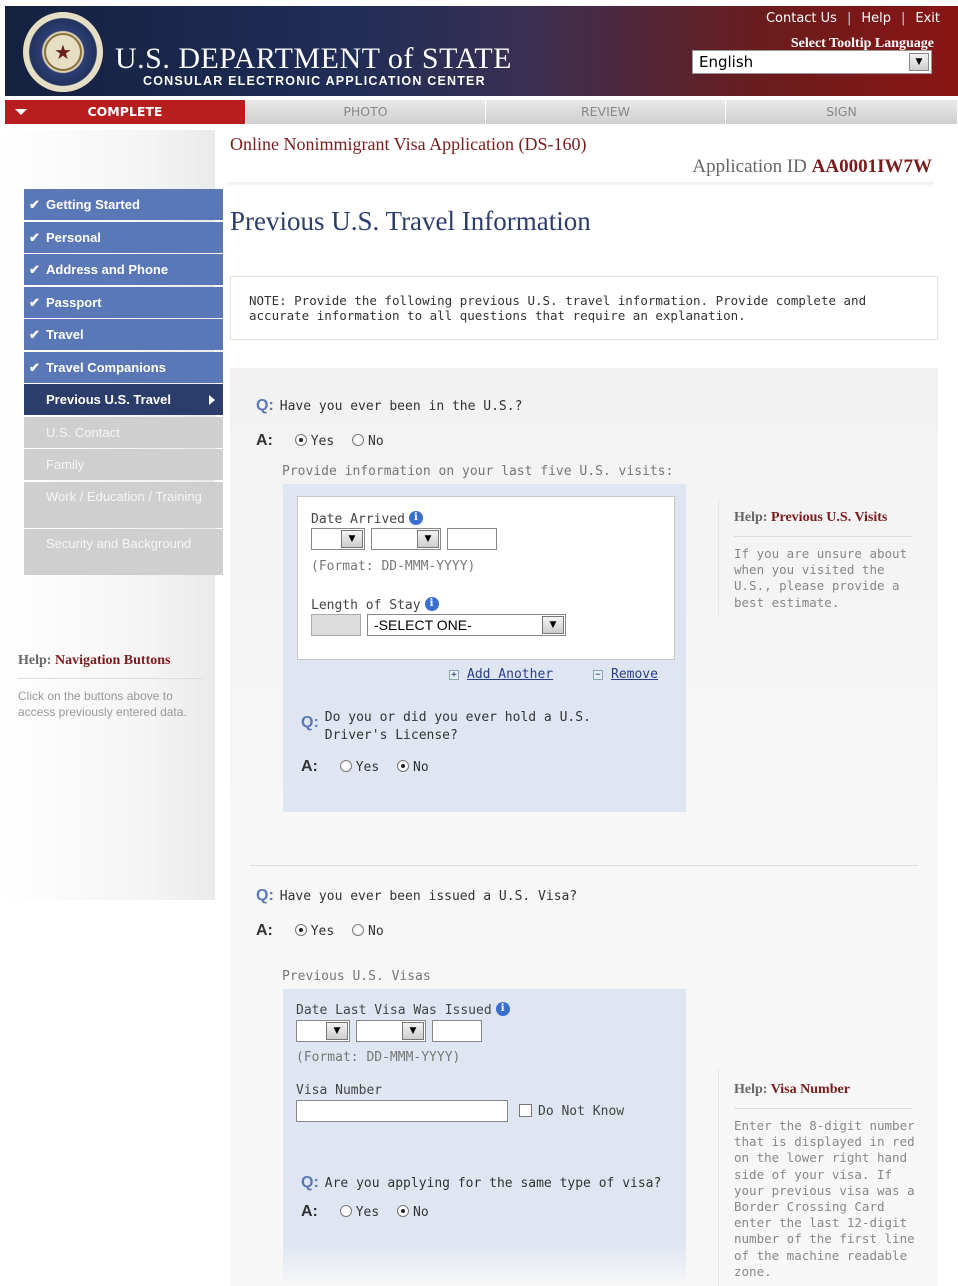  I want to click on radio-no-issued-visa: No, so click(368, 931).